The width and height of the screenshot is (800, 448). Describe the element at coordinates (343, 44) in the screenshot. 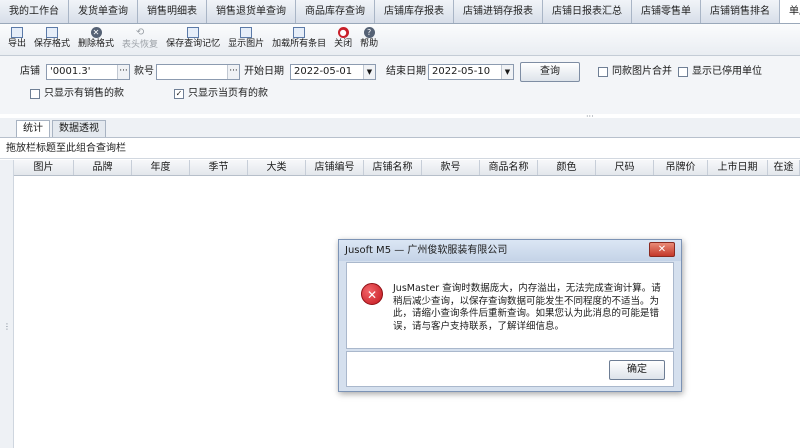

I see `toolbar-button-label: 关闭` at that location.